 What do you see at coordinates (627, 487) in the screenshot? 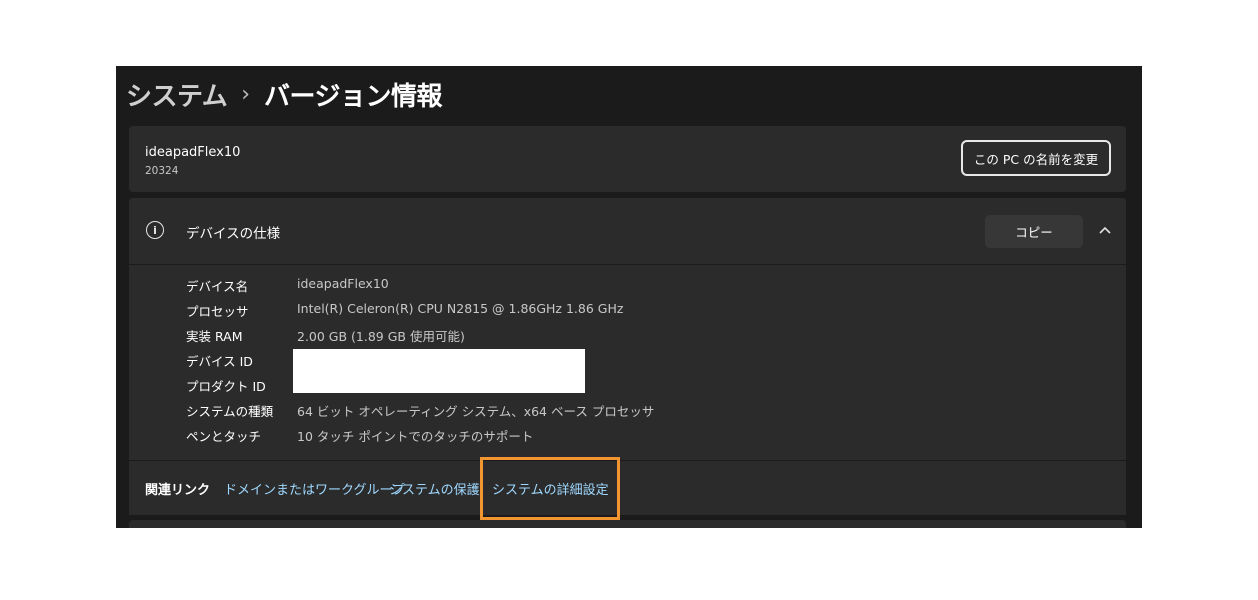
I see `related-links-bar: 関連リンク ドメインまたはワークグループ システムの保護 システムの詳細設定` at bounding box center [627, 487].